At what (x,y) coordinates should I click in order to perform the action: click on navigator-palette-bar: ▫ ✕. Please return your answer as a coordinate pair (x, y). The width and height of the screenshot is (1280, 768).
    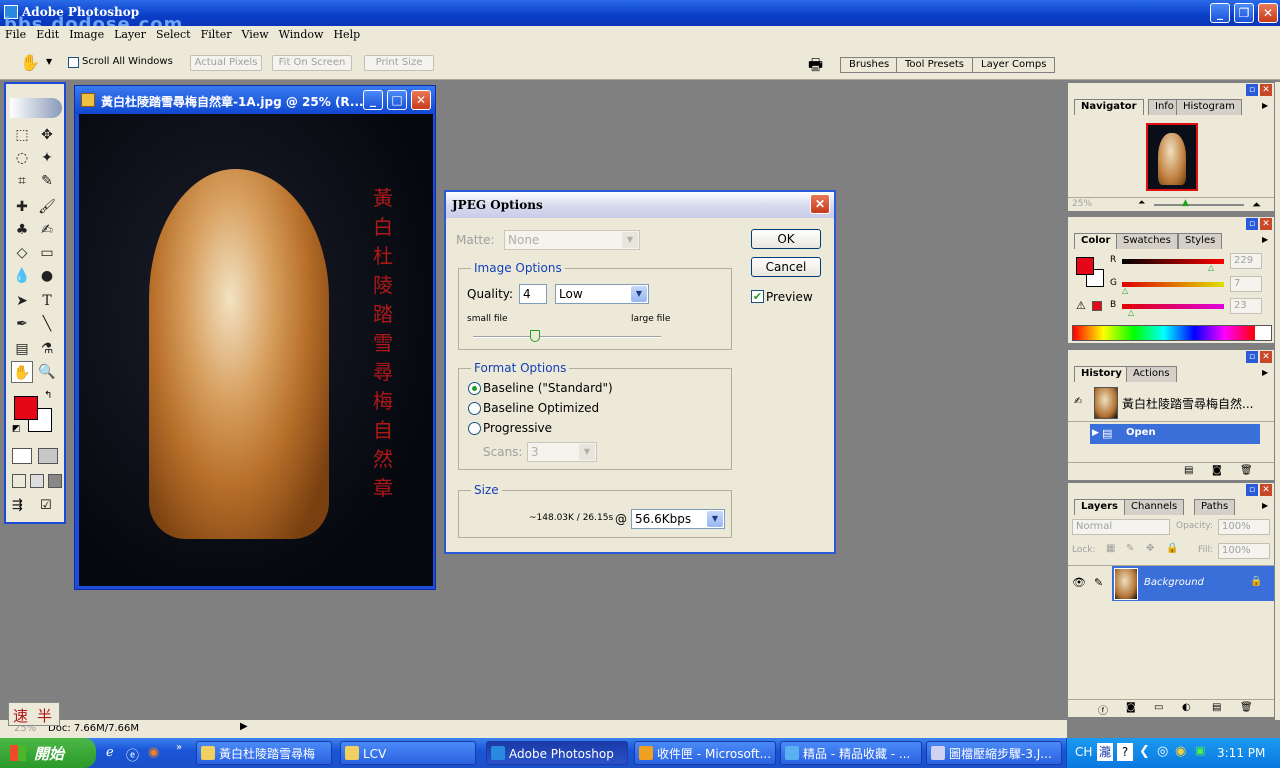
    Looking at the image, I should click on (1171, 90).